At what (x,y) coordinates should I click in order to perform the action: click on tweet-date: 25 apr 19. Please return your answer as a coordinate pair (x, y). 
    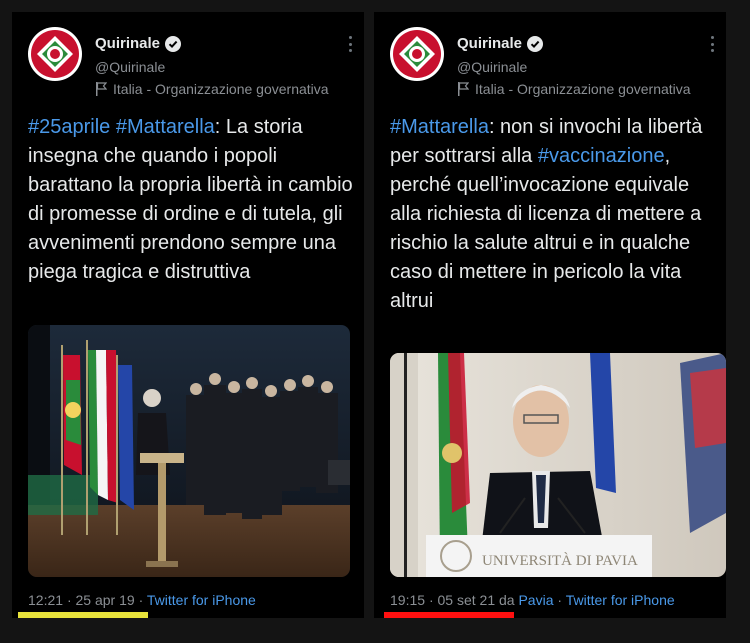
    Looking at the image, I should click on (105, 600).